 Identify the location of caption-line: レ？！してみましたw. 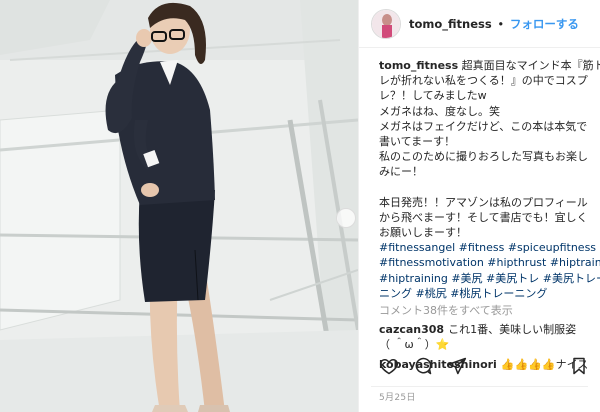
(433, 96).